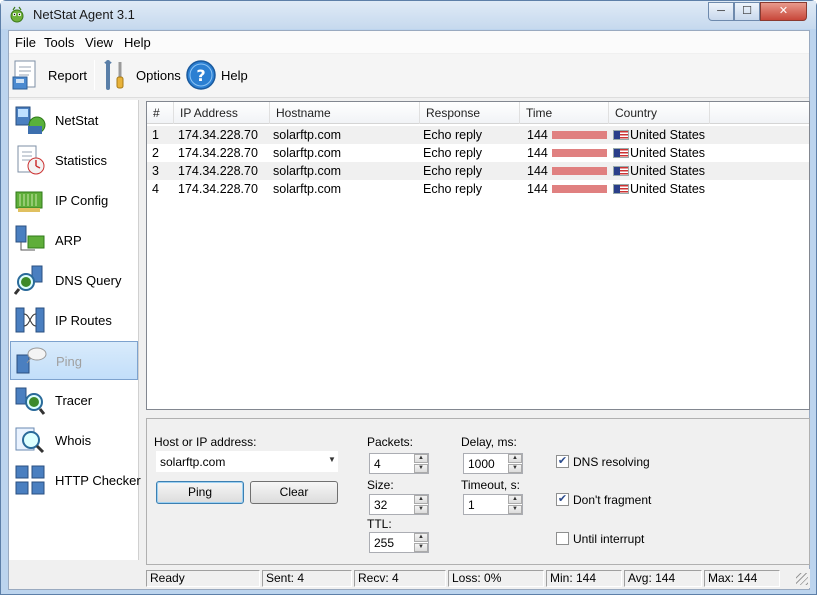 This screenshot has width=817, height=595. Describe the element at coordinates (30, 401) in the screenshot. I see `tracer-icon` at that location.